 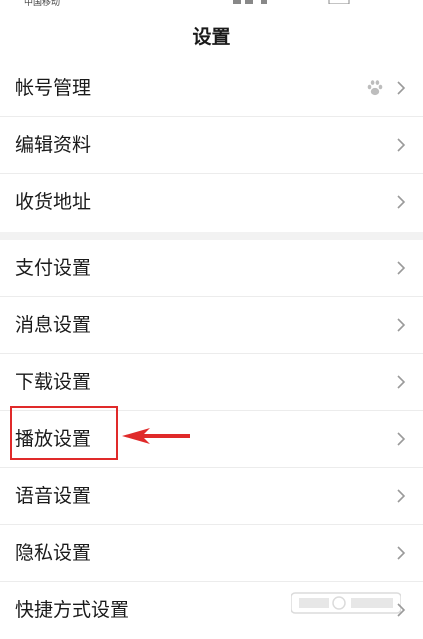 What do you see at coordinates (211, 496) in the screenshot?
I see `settings-row-voice: 语音设置` at bounding box center [211, 496].